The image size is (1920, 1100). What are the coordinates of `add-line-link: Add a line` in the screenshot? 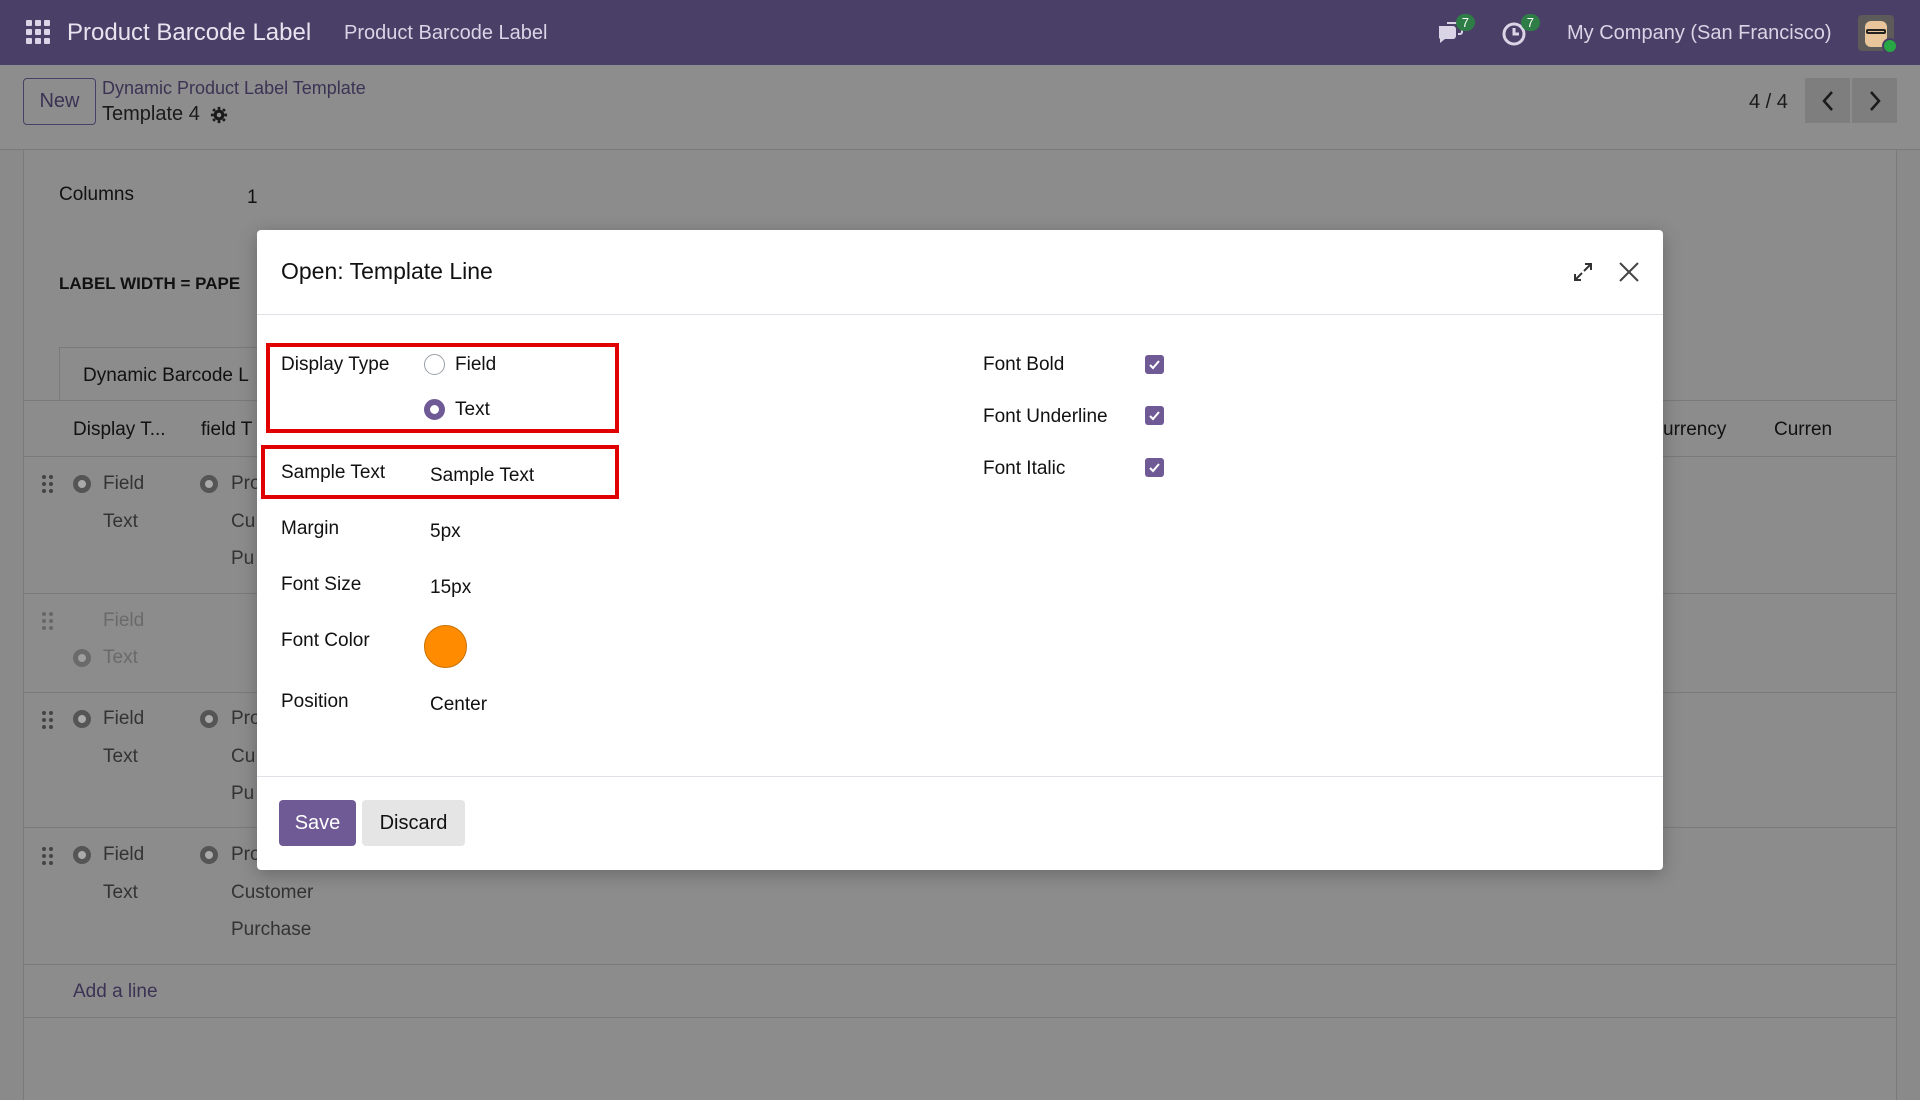 It's located at (115, 992).